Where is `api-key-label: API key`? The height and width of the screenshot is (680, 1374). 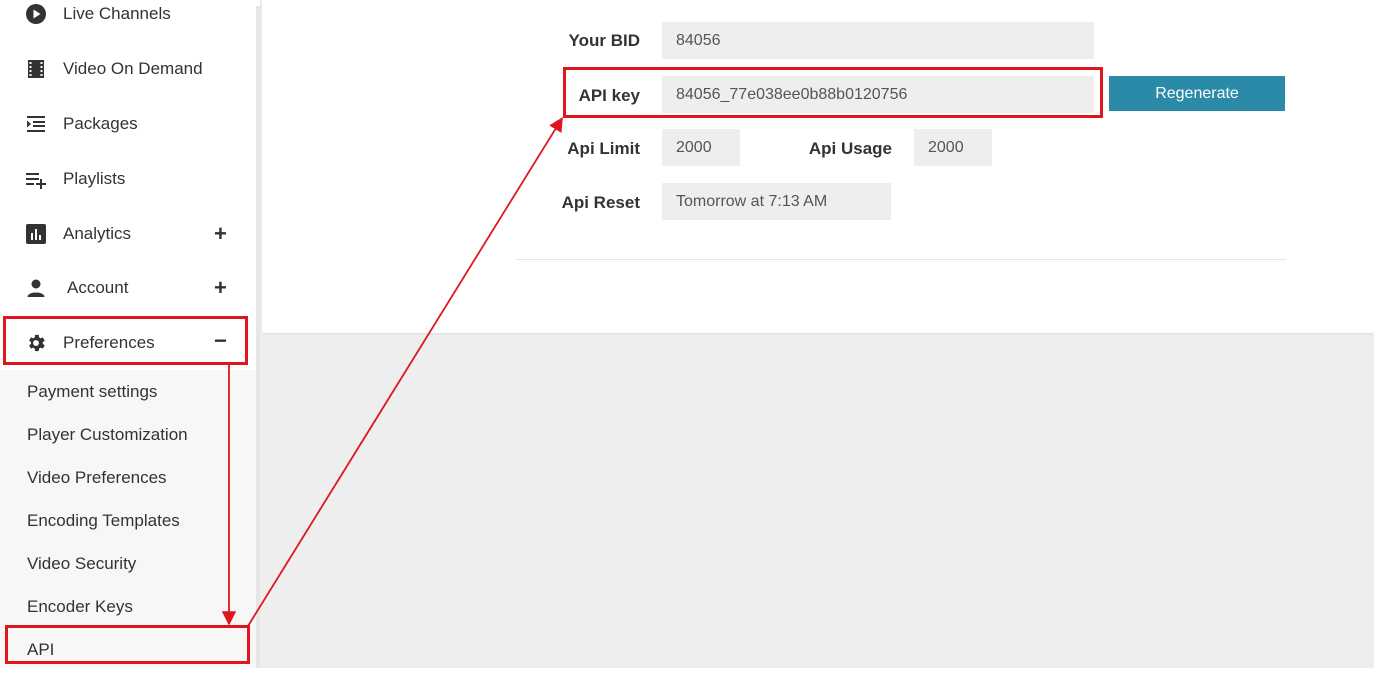 api-key-label: API key is located at coordinates (609, 95).